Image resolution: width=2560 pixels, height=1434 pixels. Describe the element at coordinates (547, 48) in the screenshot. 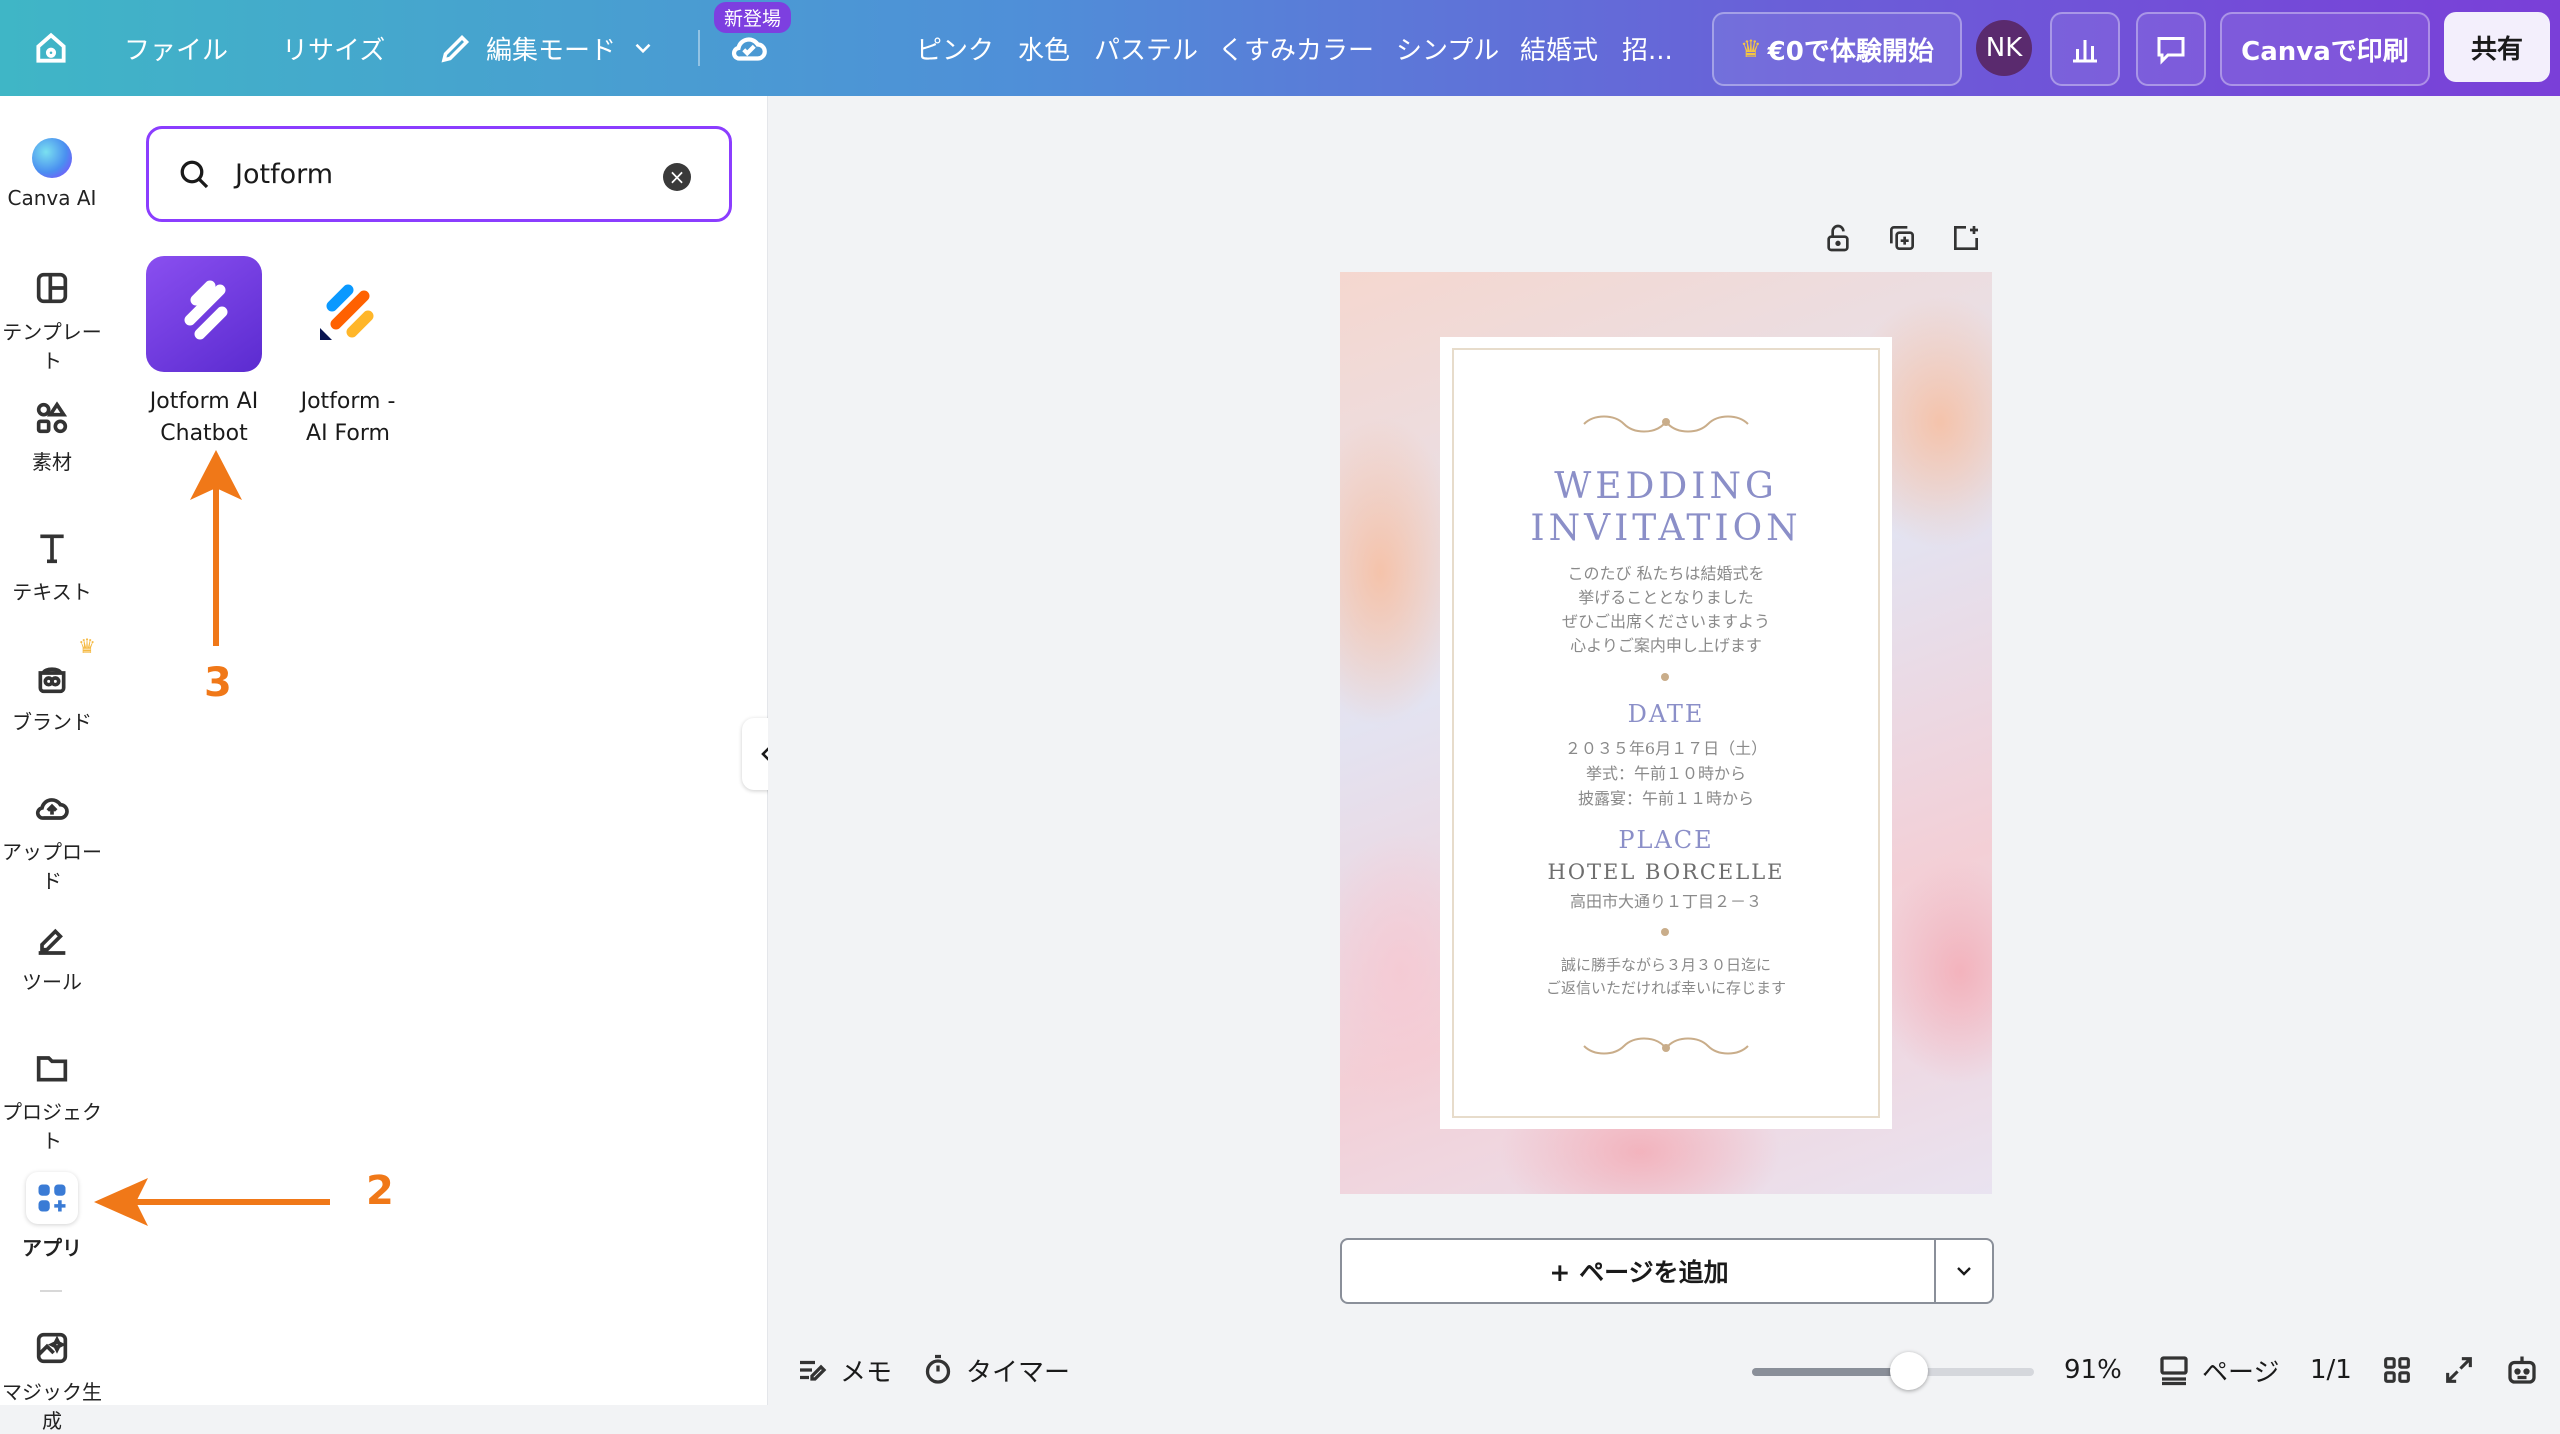

I see `edit-mode-button: 編集モード` at that location.